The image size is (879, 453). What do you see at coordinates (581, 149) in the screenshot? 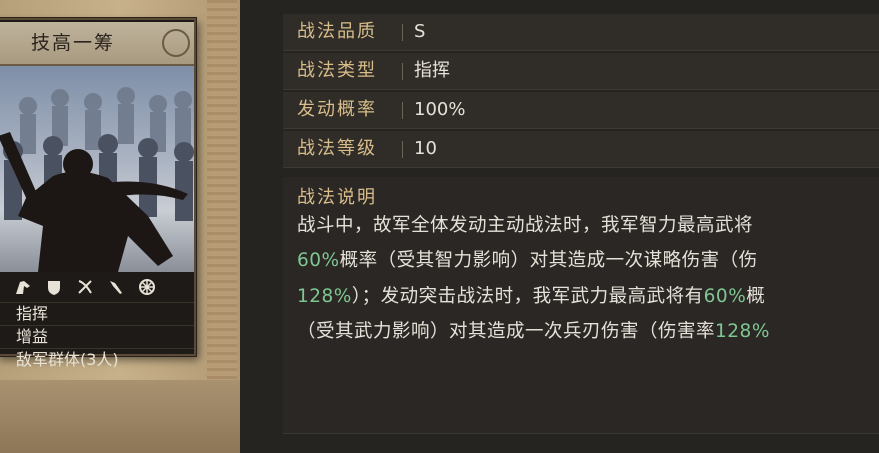
I see `row-level: 战法等级 10` at bounding box center [581, 149].